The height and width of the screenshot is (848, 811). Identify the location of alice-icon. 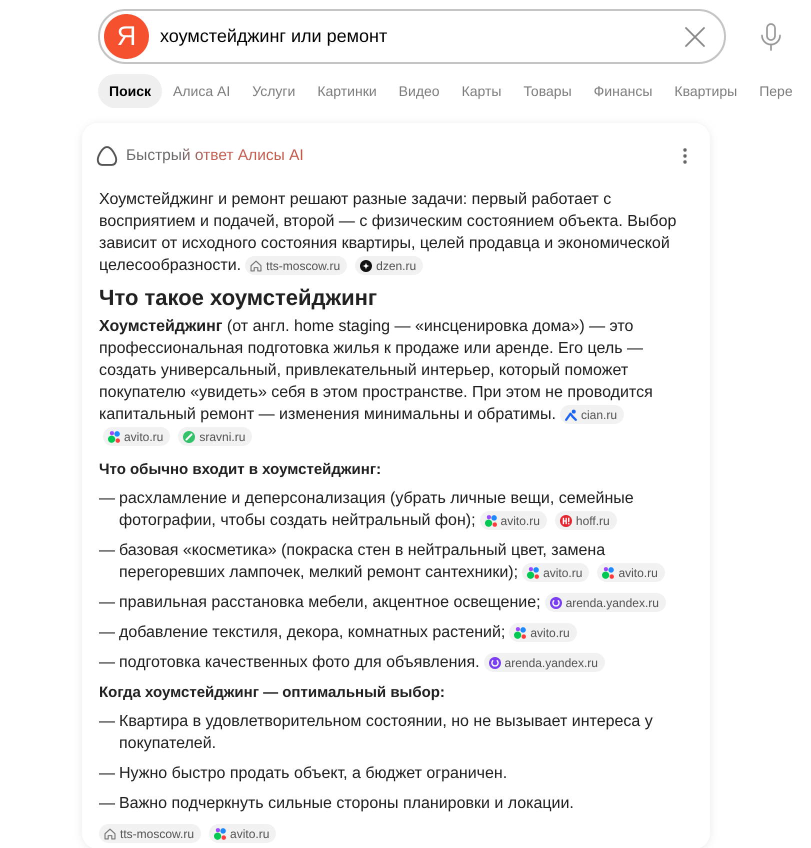
(107, 156).